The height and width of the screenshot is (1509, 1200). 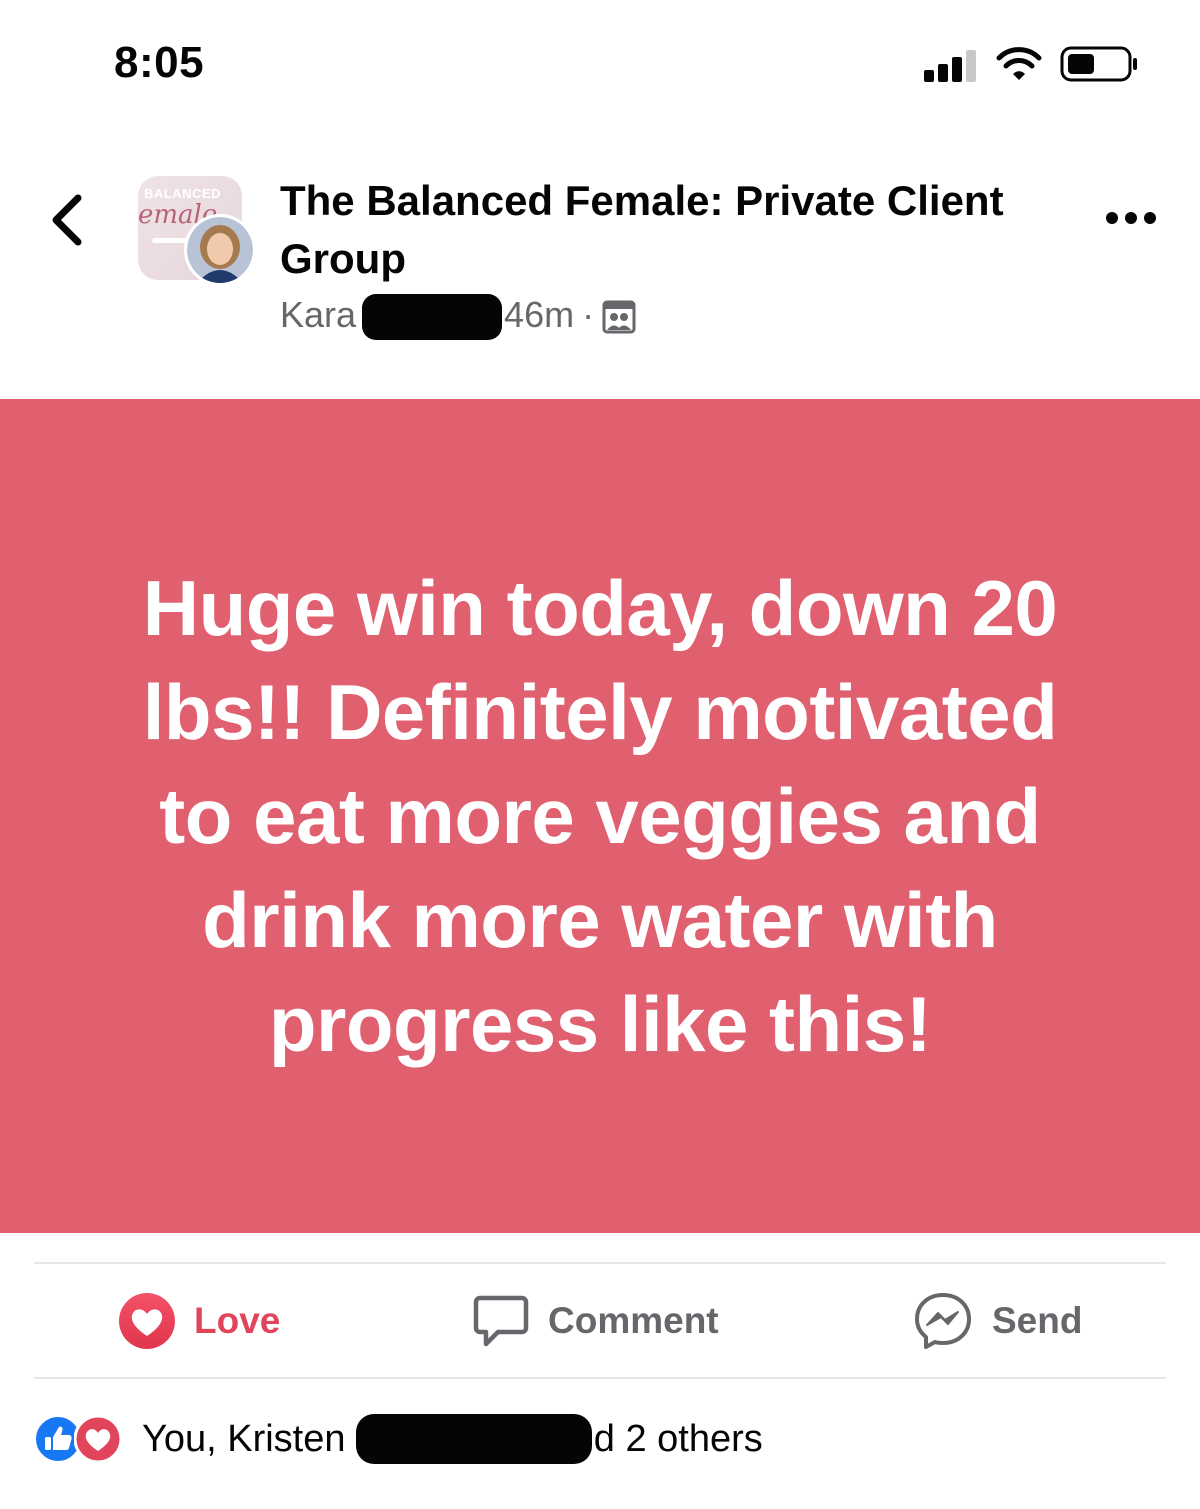 I want to click on love-label: Love, so click(x=237, y=1320).